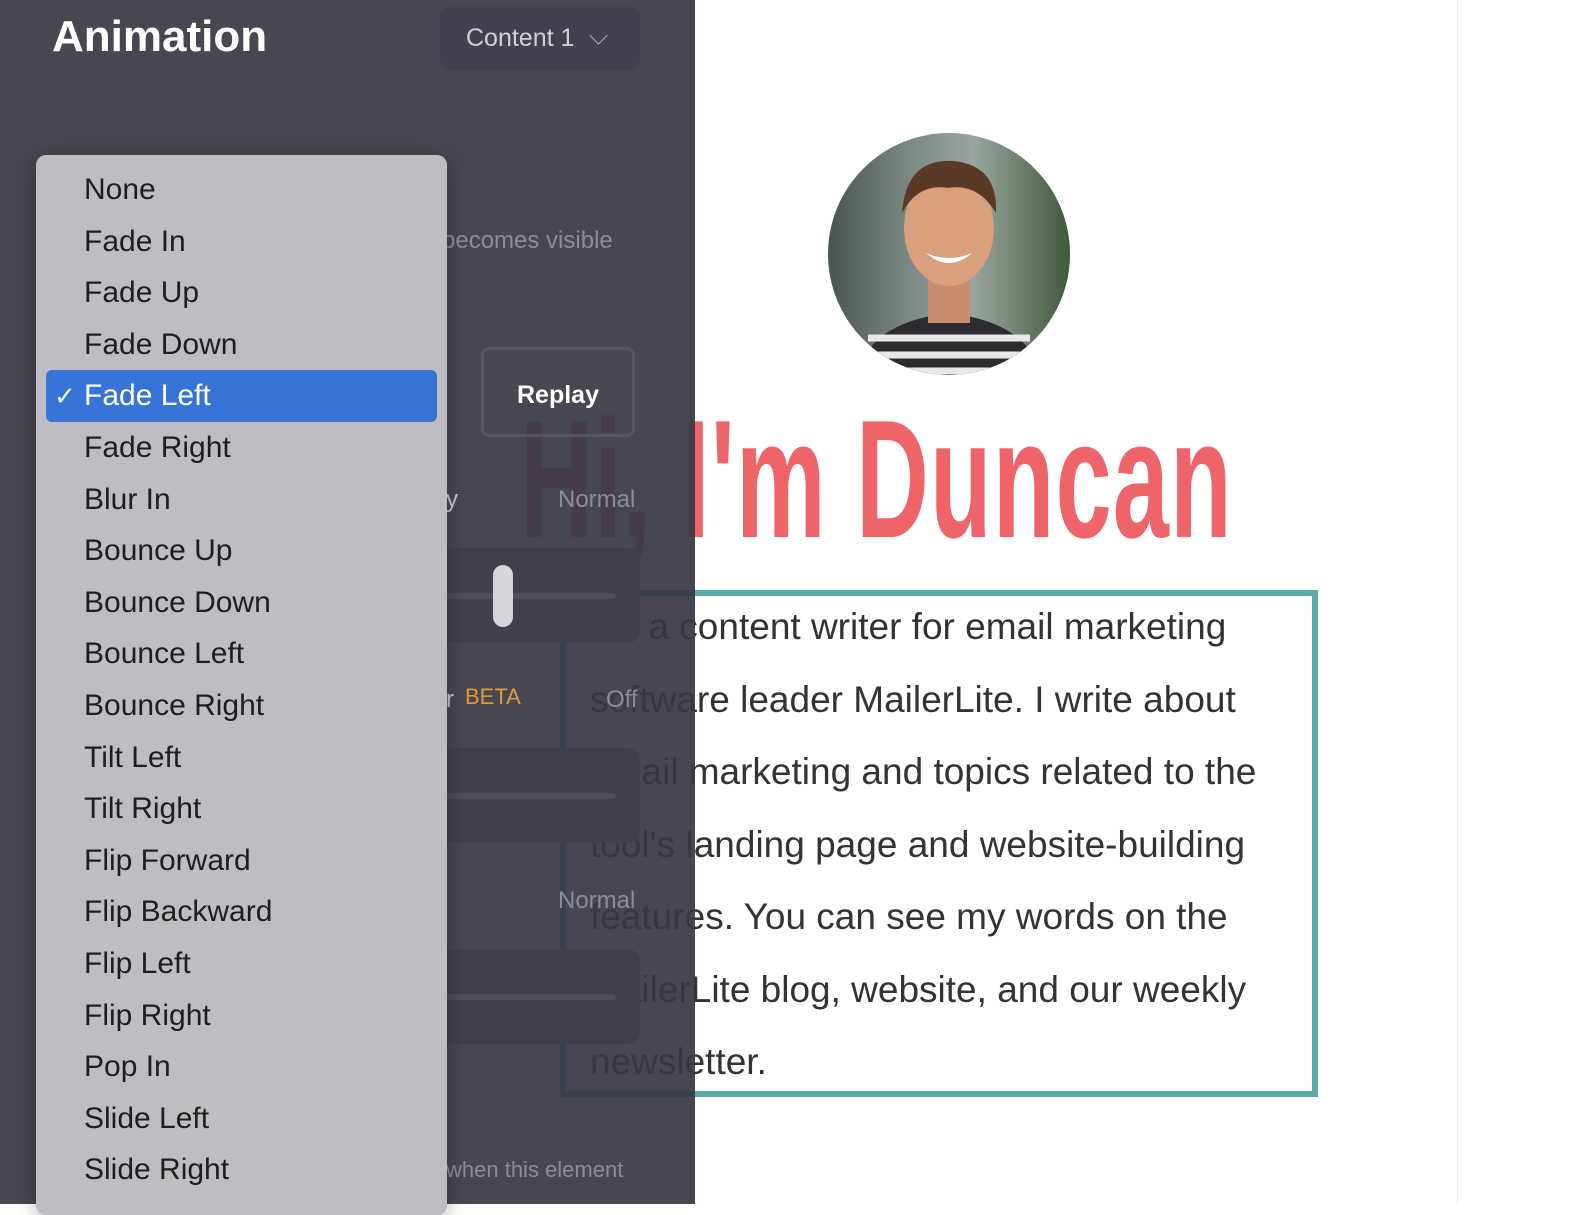 This screenshot has width=1578, height=1215. I want to click on footer-hint: when this element, so click(535, 1169).